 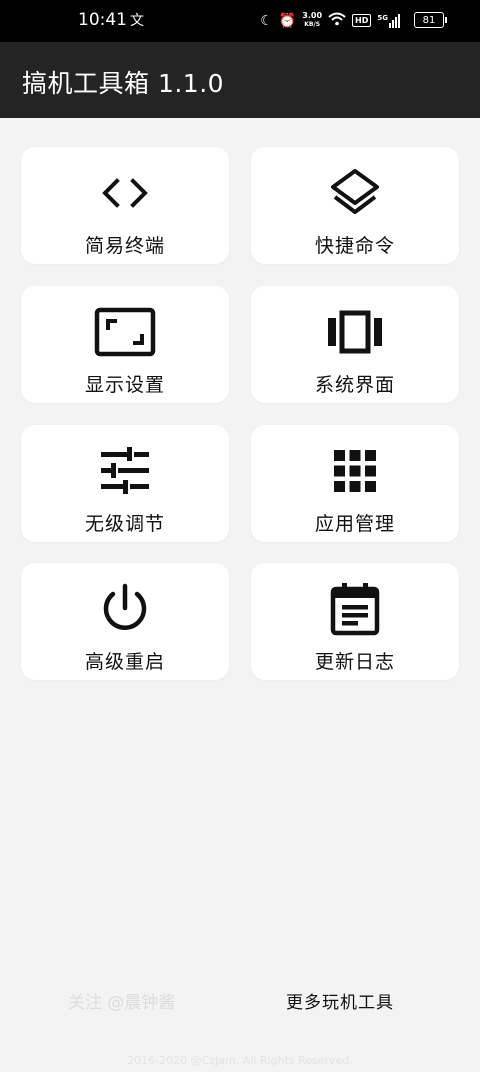 What do you see at coordinates (337, 20) in the screenshot?
I see `wifi-icon` at bounding box center [337, 20].